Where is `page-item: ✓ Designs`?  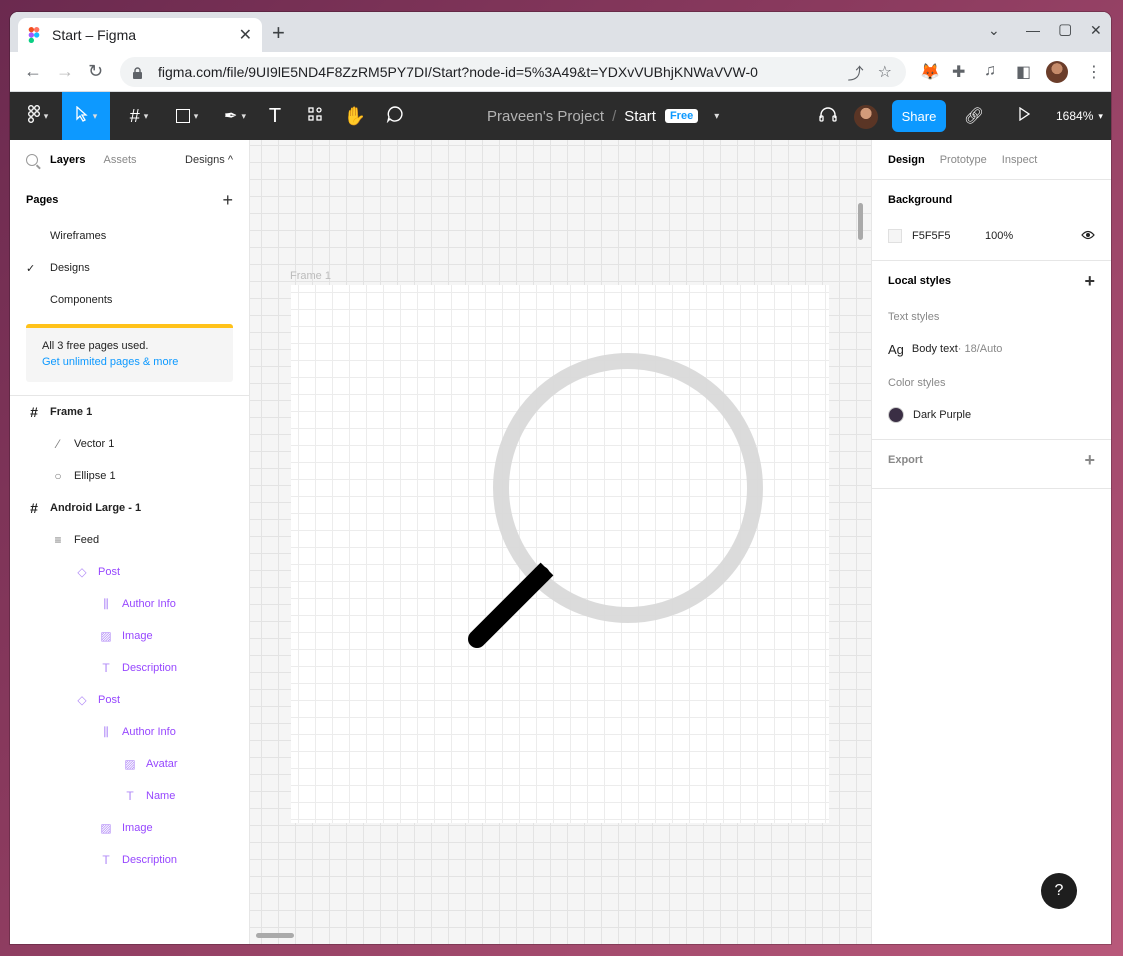 page-item: ✓ Designs is located at coordinates (129, 268).